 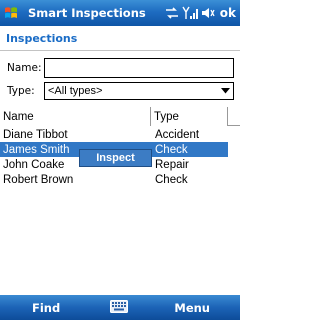 What do you see at coordinates (139, 91) in the screenshot?
I see `type-dropdown: <All types>` at bounding box center [139, 91].